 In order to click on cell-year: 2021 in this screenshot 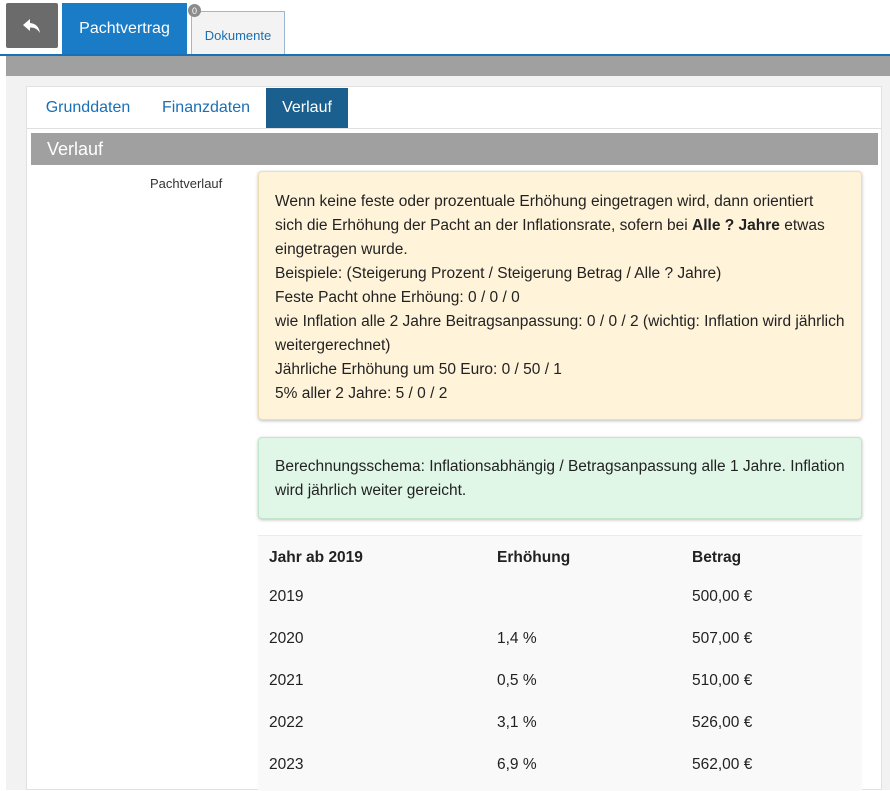, I will do `click(286, 680)`.